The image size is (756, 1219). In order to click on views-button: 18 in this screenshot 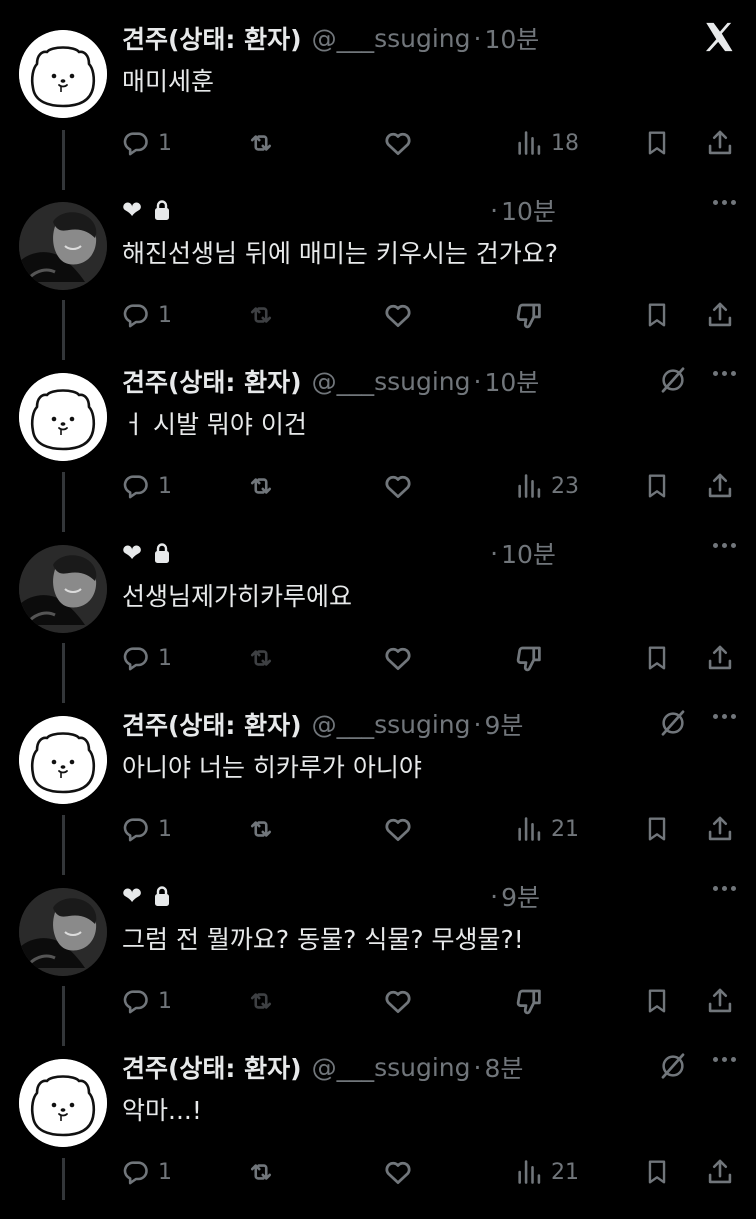, I will do `click(547, 143)`.